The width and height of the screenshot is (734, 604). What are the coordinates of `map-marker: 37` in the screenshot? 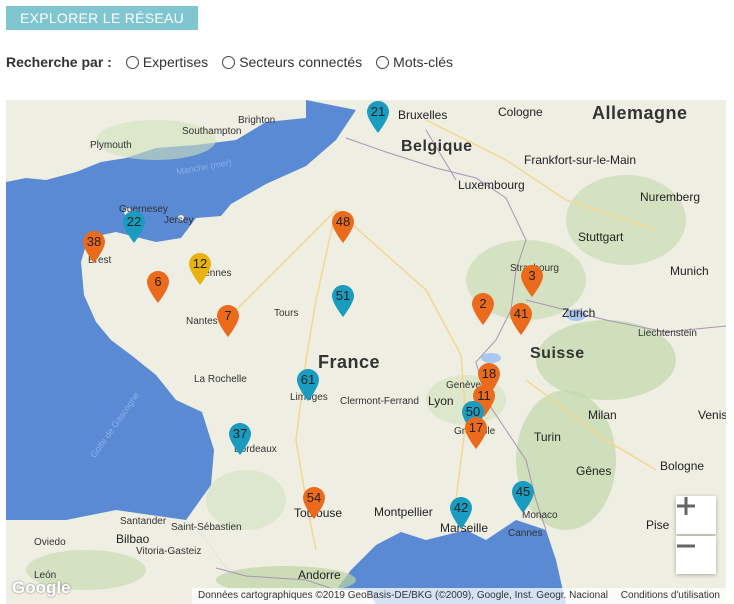 It's located at (240, 439).